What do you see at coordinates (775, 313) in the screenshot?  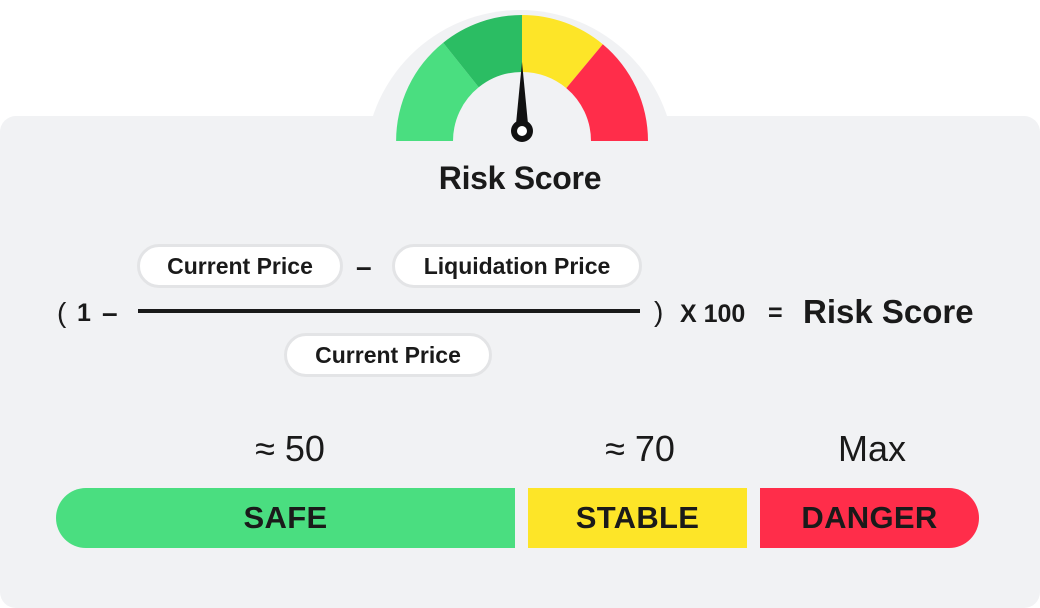 I see `formula-equals: =` at bounding box center [775, 313].